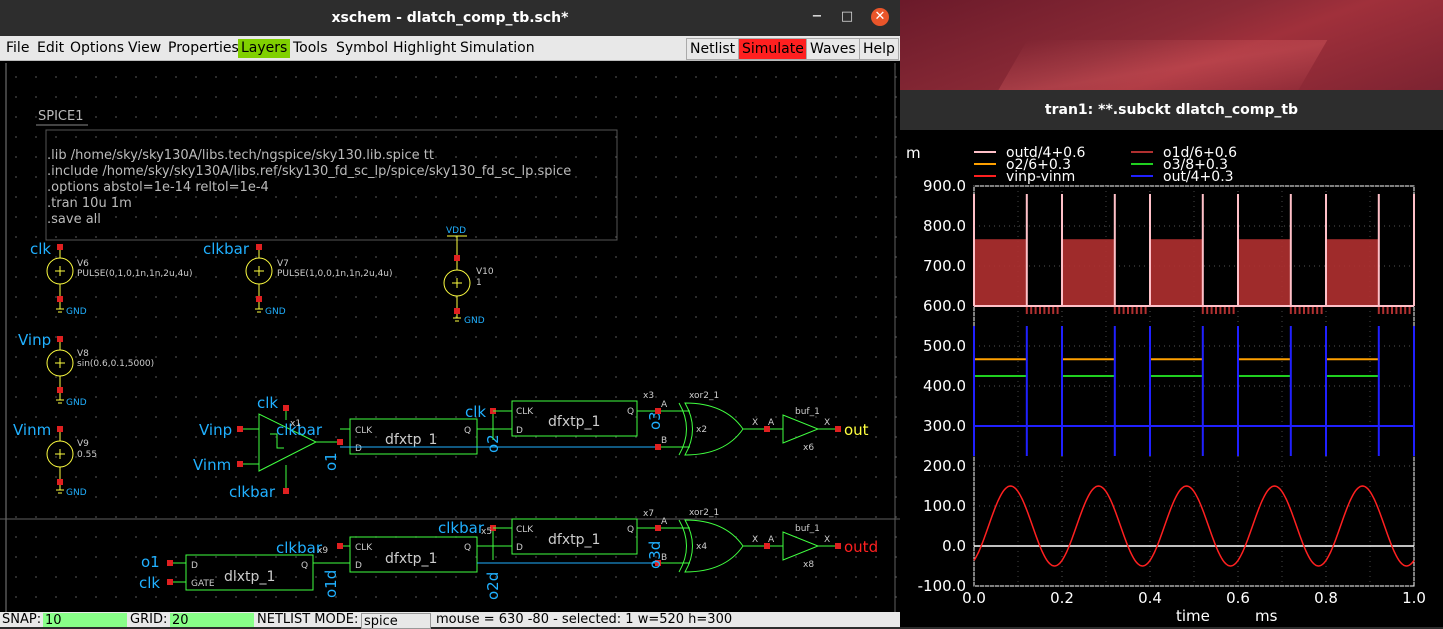 This screenshot has height=629, width=1443. I want to click on pin-d: D, so click(194, 566).